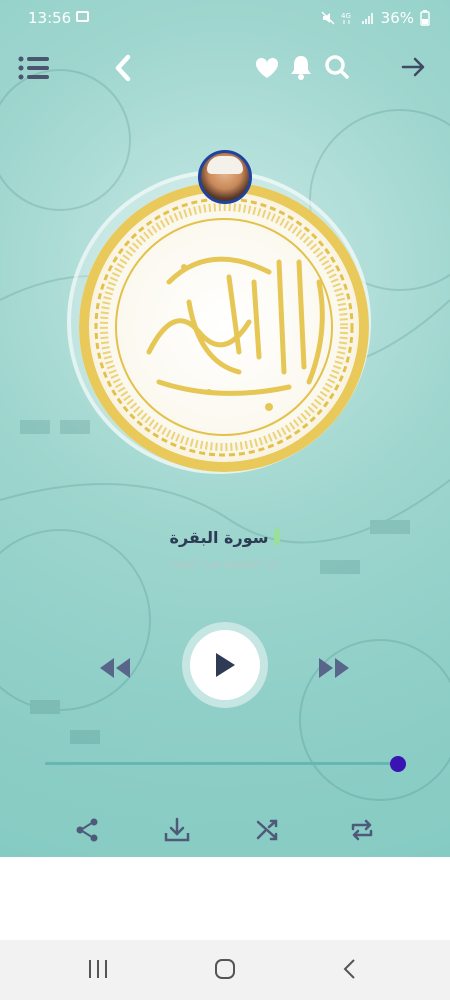 The image size is (450, 1000). I want to click on mute-icon, so click(328, 18).